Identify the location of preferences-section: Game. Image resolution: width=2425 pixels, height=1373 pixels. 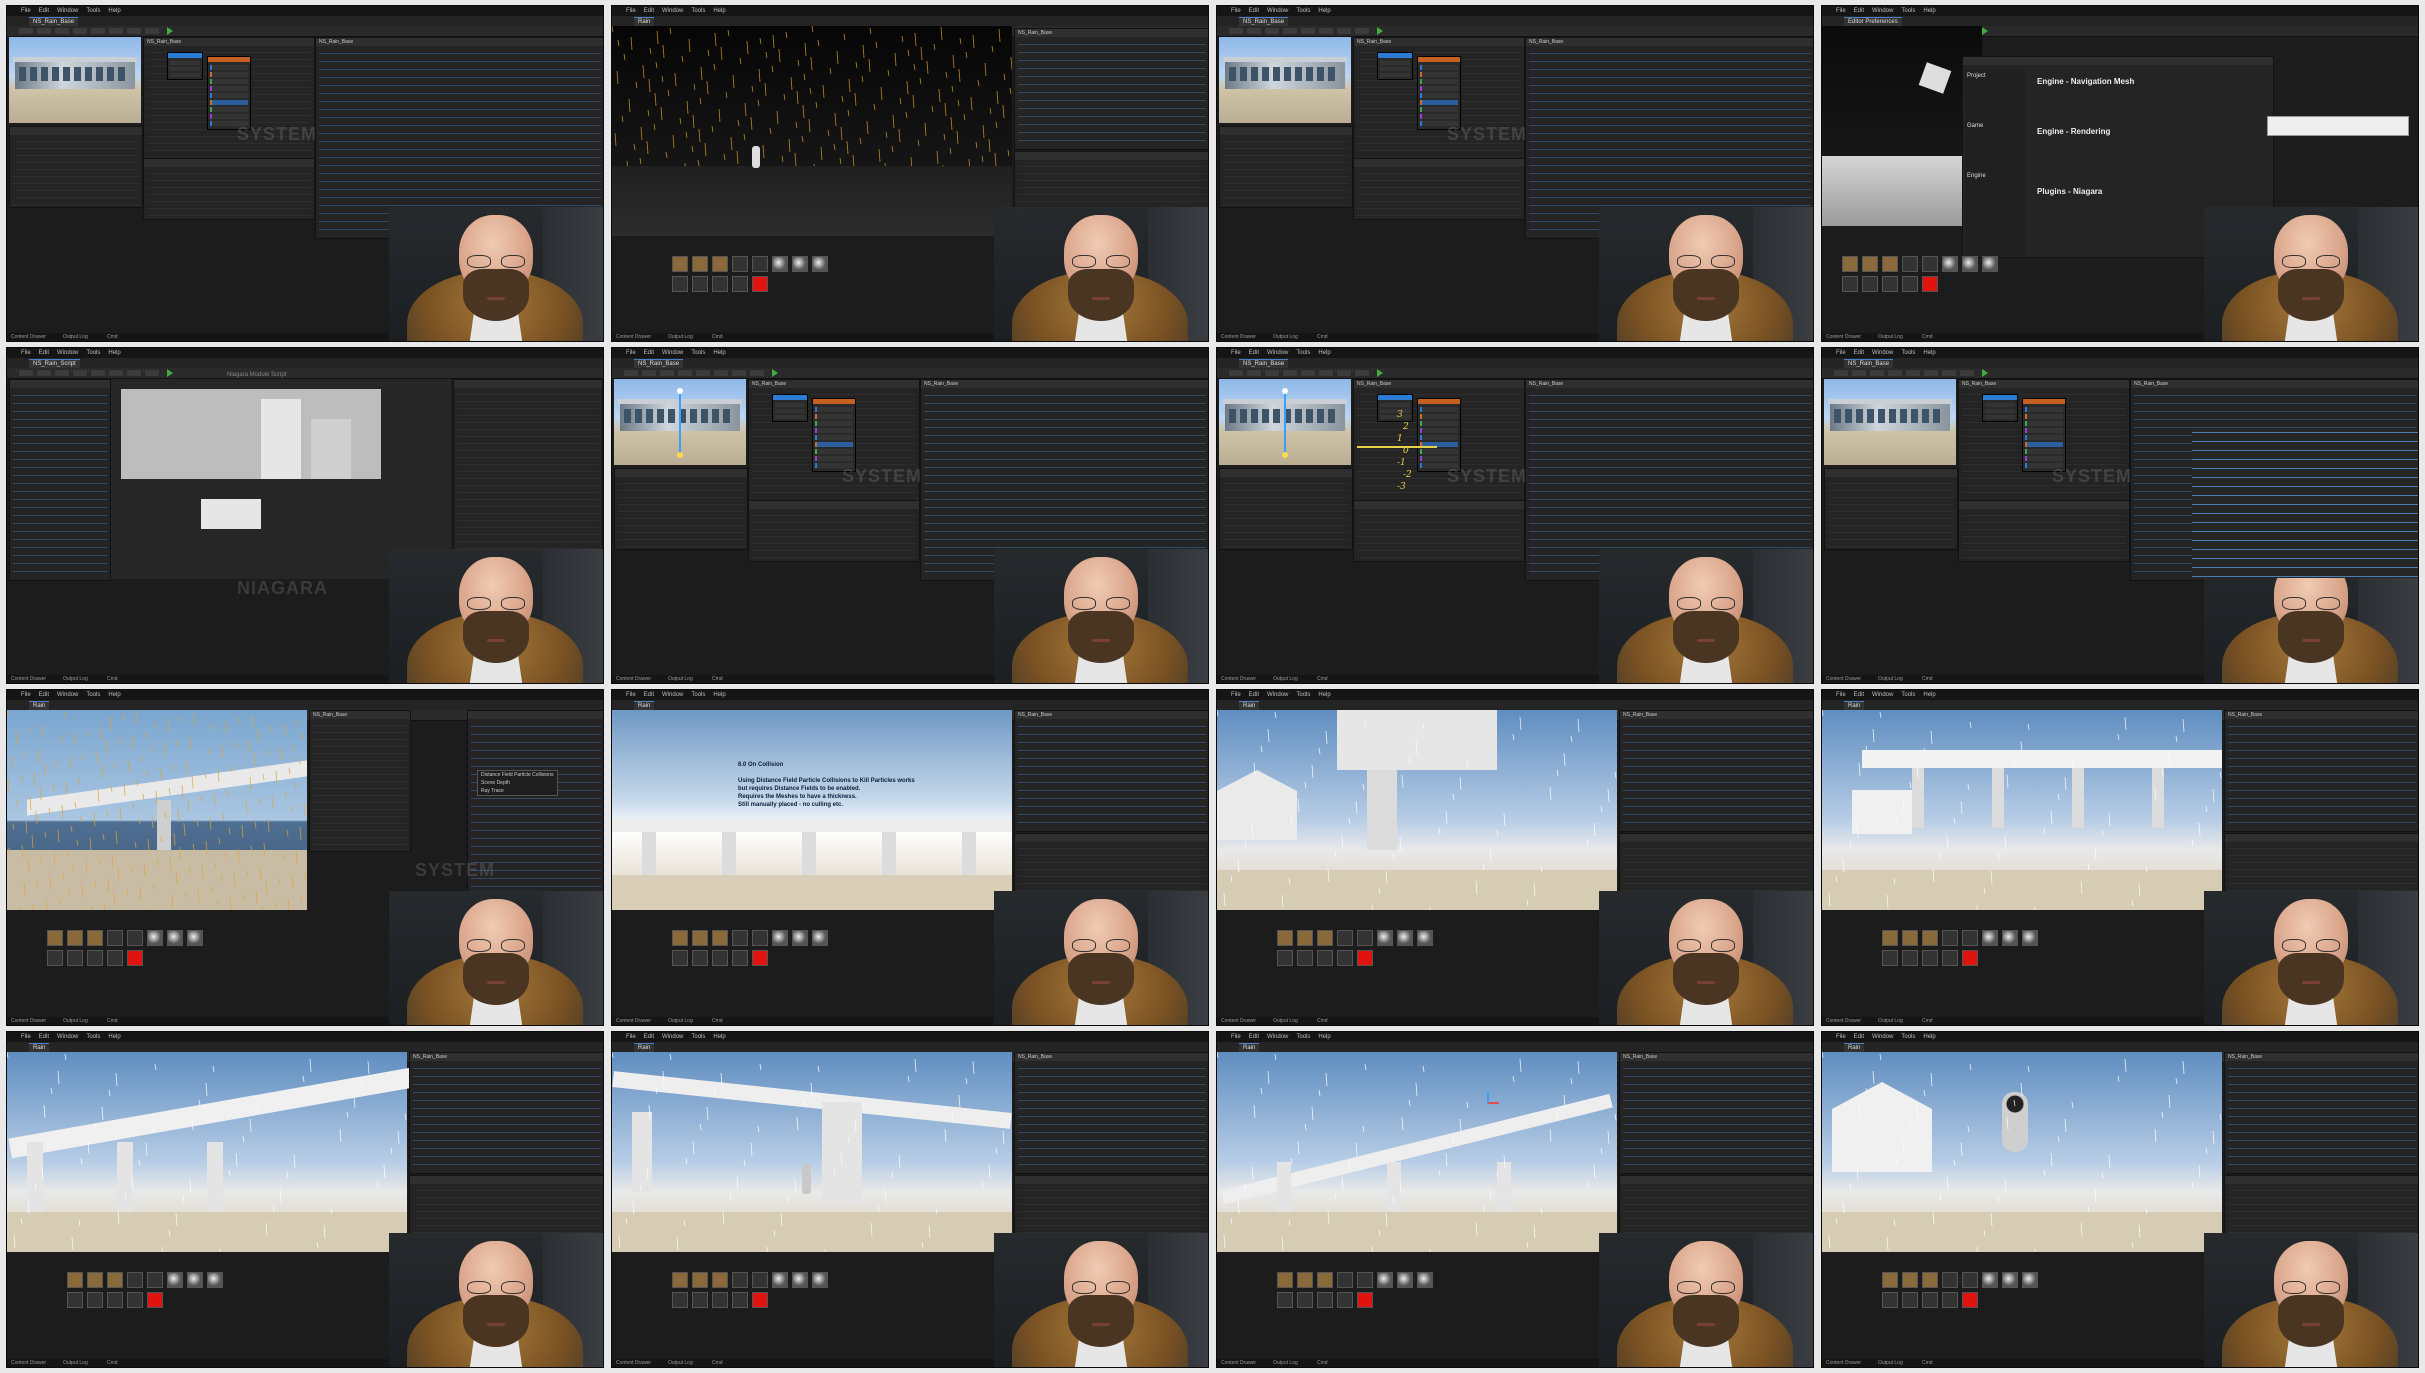
(1975, 126).